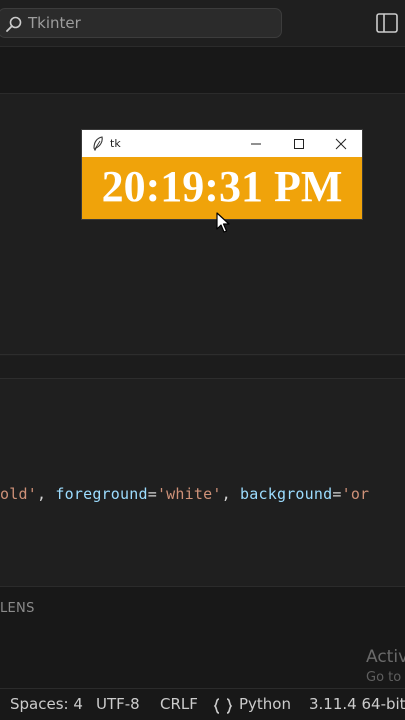 This screenshot has width=405, height=720. Describe the element at coordinates (141, 23) in the screenshot. I see `command-center-search: Tkinter` at that location.